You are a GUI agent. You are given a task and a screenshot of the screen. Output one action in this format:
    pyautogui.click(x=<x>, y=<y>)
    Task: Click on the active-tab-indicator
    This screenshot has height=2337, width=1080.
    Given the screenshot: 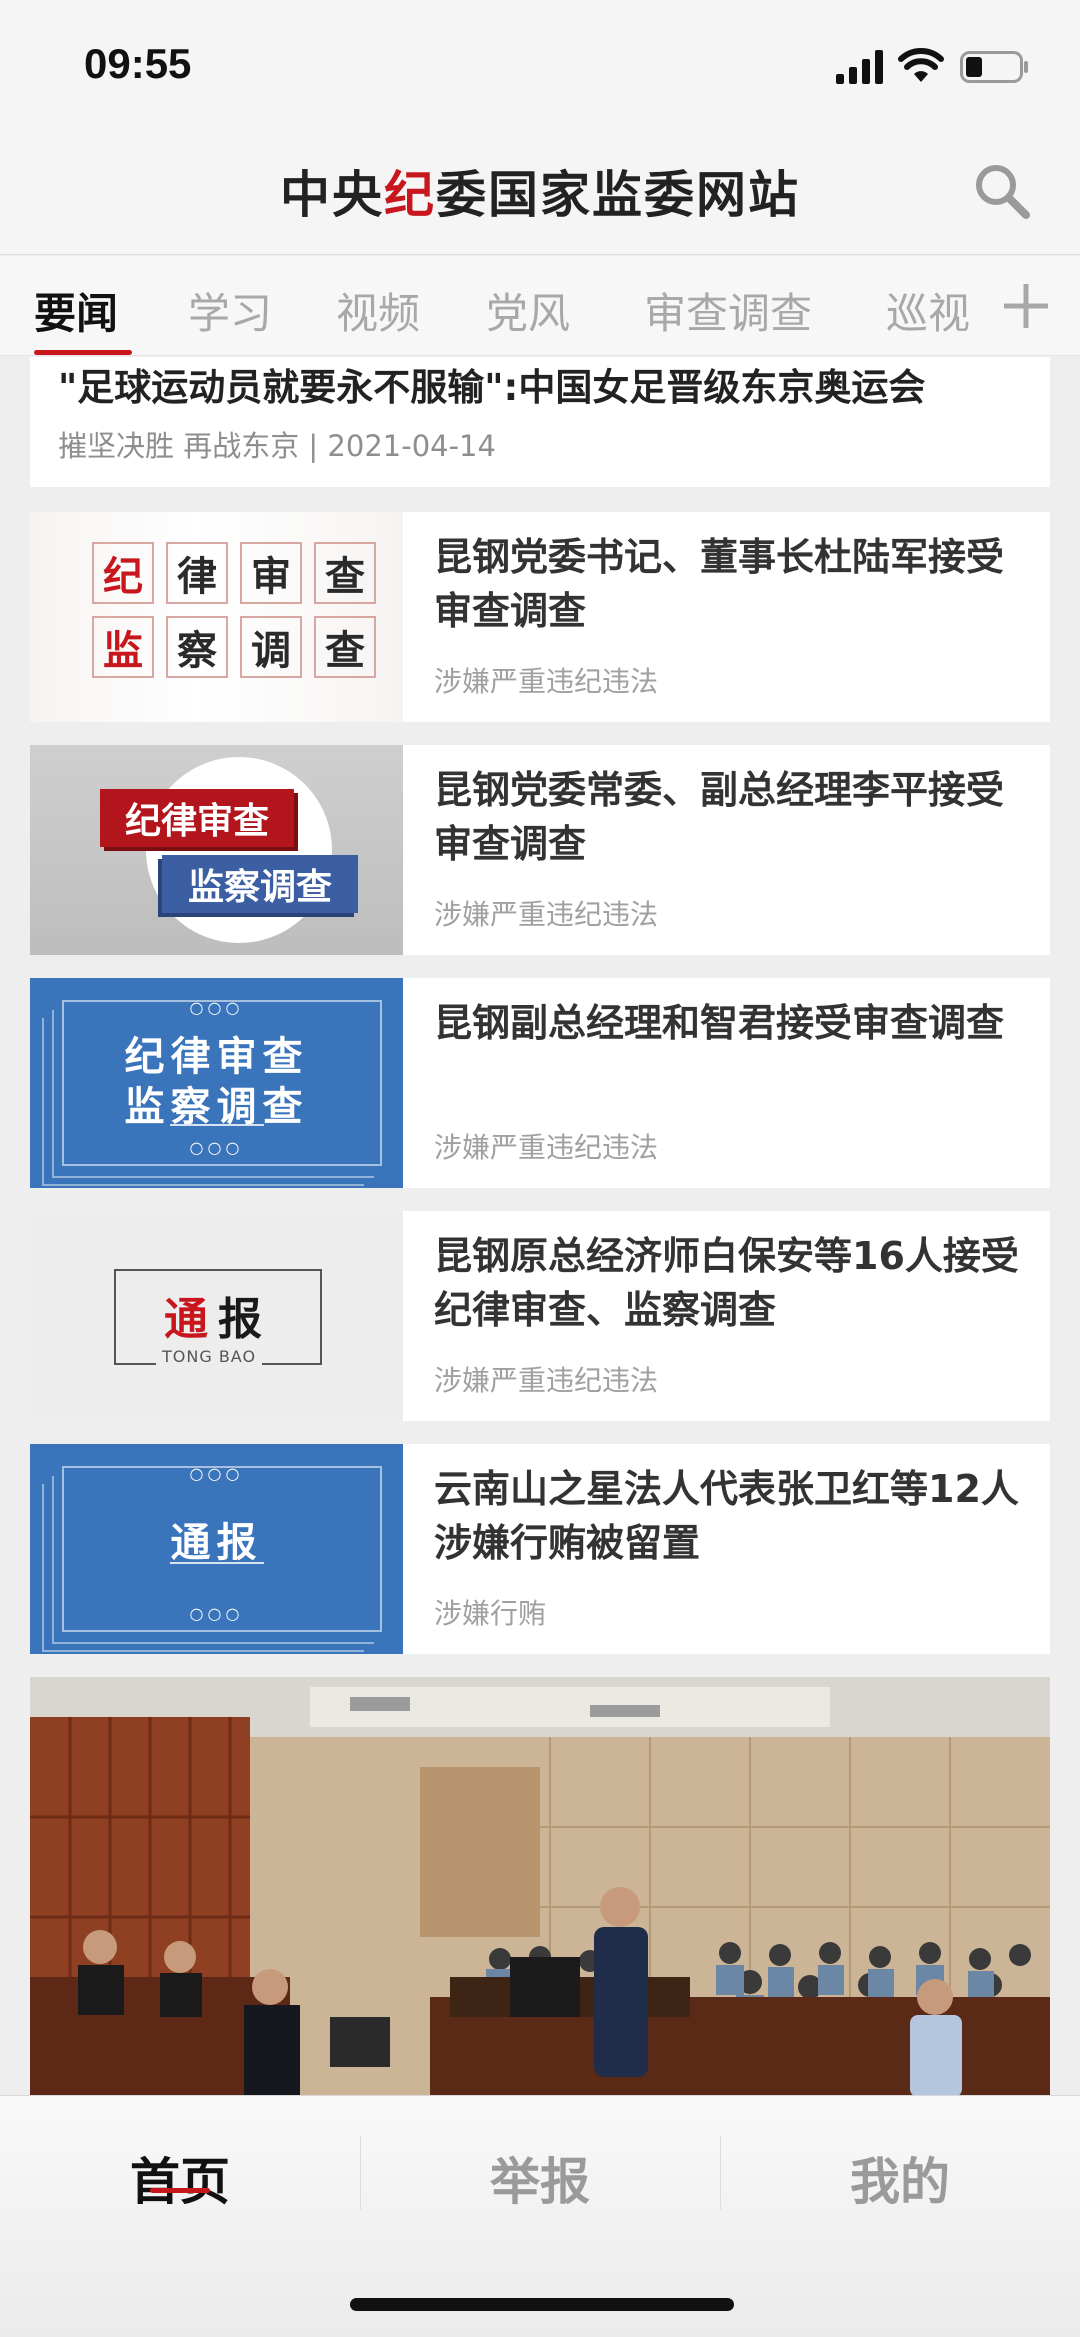 What is the action you would take?
    pyautogui.click(x=83, y=352)
    